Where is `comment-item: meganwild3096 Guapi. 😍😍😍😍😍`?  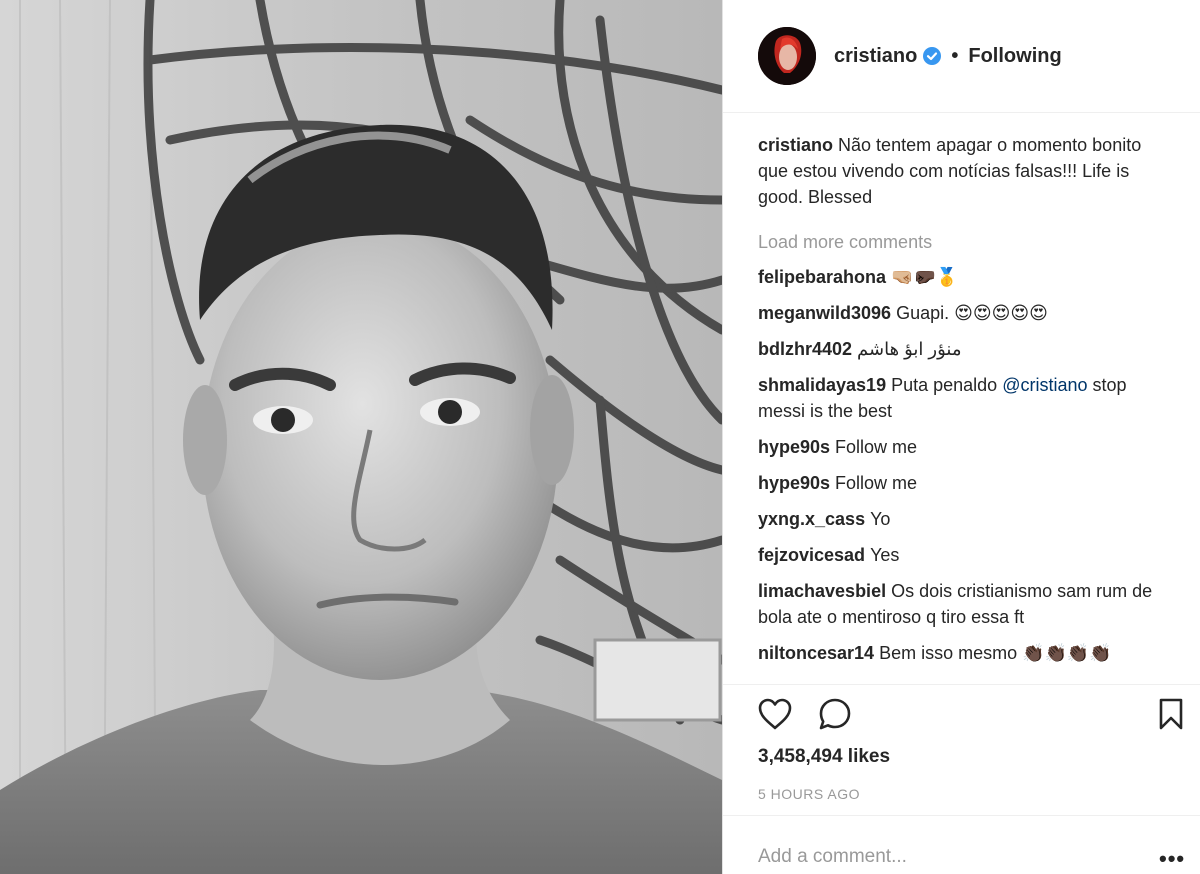
comment-item: meganwild3096 Guapi. 😍😍😍😍😍 is located at coordinates (963, 313).